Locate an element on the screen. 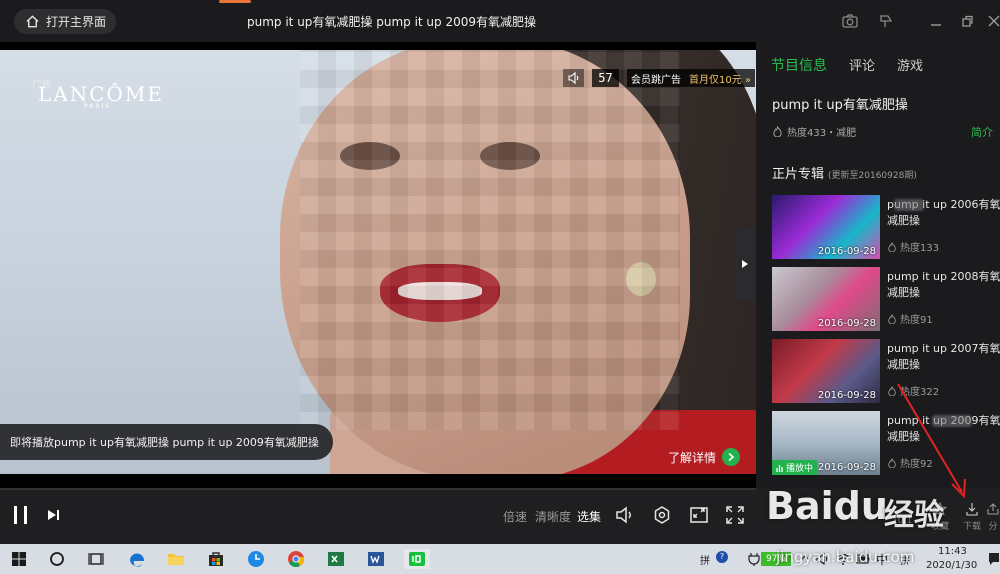 The image size is (1000, 574). side-tabs: 节目信息 评论 游戏 is located at coordinates (847, 65).